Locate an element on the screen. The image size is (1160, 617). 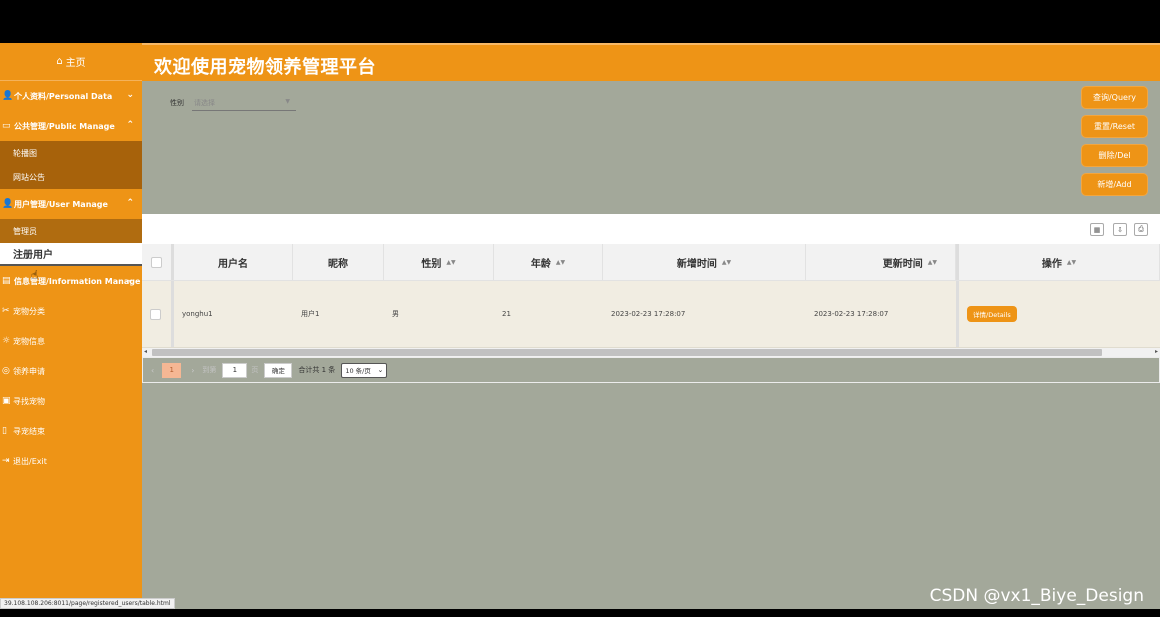
gender-filter-label: 性别 is located at coordinates (177, 103).